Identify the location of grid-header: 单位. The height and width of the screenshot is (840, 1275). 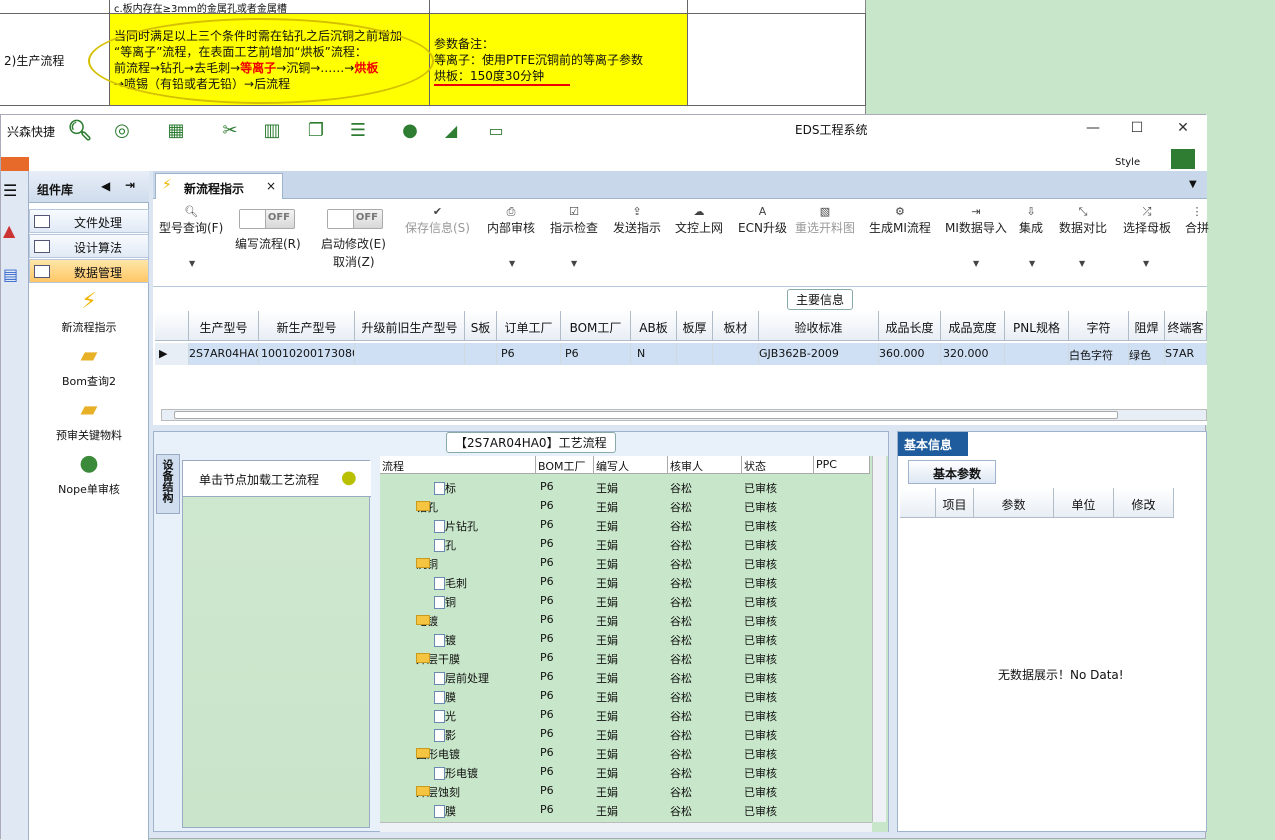
(1084, 503).